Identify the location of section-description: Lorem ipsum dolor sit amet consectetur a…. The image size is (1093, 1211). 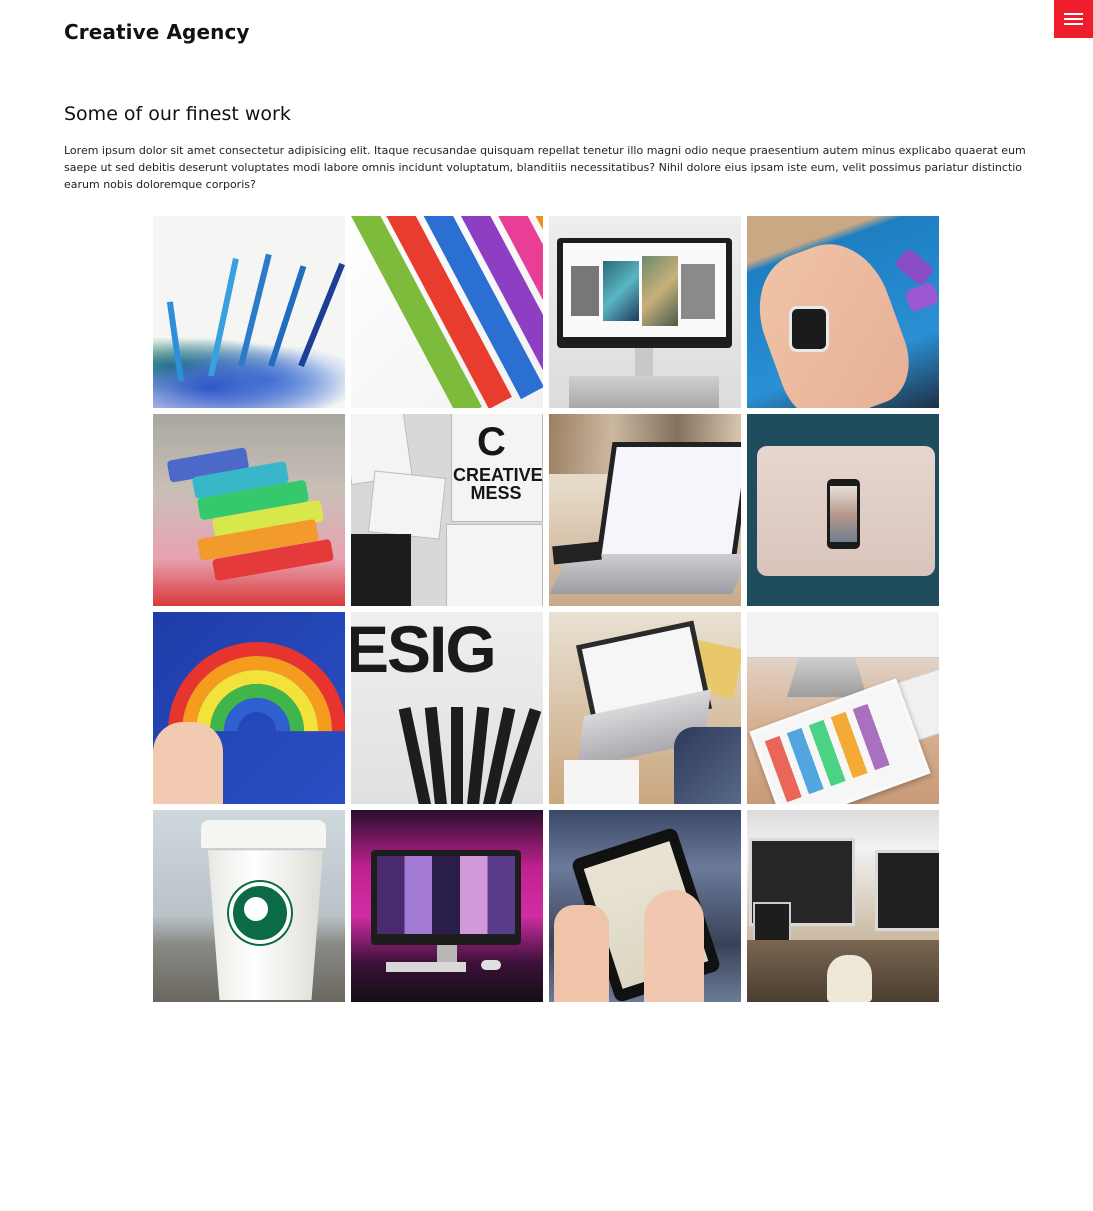
(545, 167).